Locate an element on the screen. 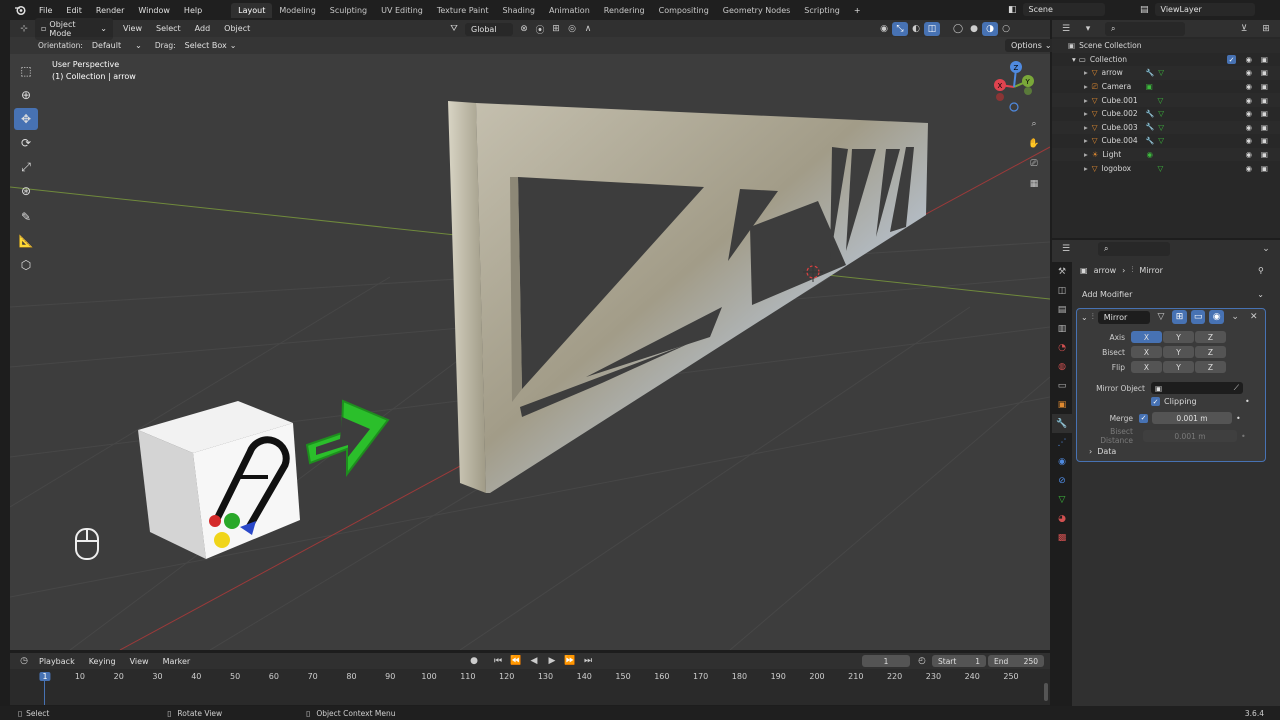 The image size is (1280, 720). workspace-tab-uv-editing: UV Editing is located at coordinates (402, 10).